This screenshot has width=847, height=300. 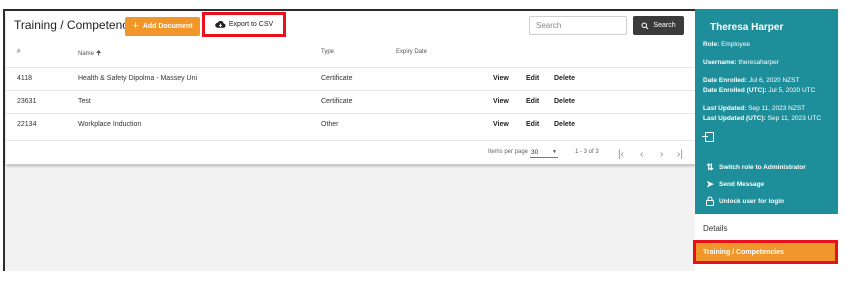 I want to click on export-csv-label: Export to CSV, so click(x=251, y=24).